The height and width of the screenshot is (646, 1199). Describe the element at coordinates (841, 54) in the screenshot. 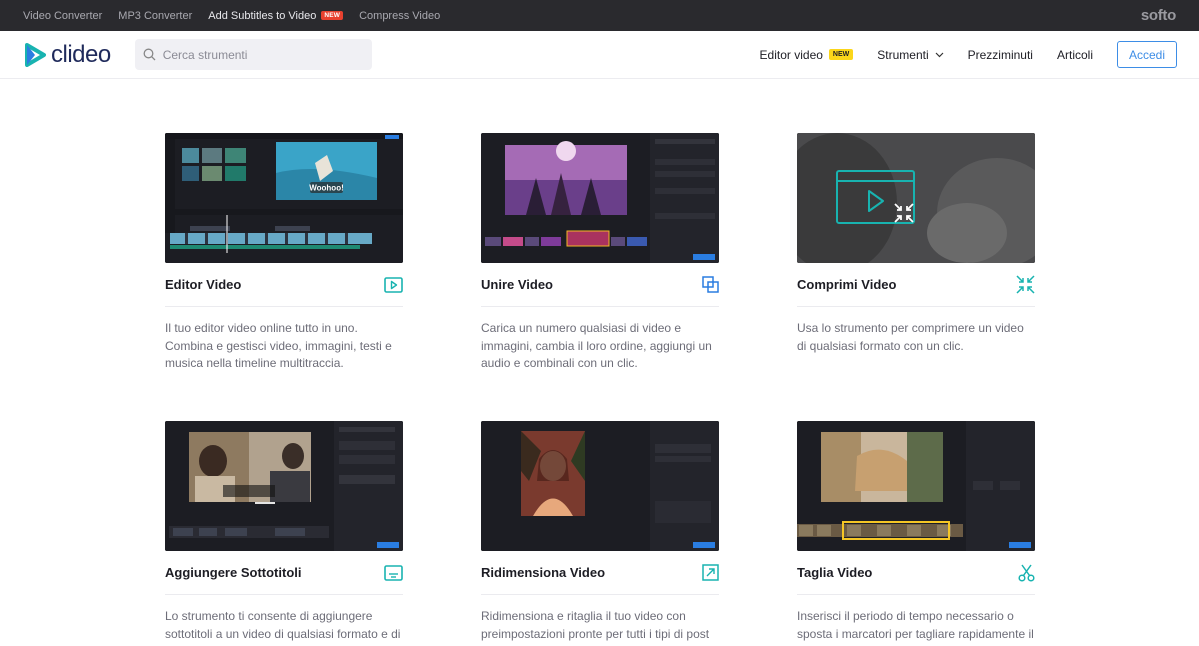

I see `editor-new-badge: NEW` at that location.